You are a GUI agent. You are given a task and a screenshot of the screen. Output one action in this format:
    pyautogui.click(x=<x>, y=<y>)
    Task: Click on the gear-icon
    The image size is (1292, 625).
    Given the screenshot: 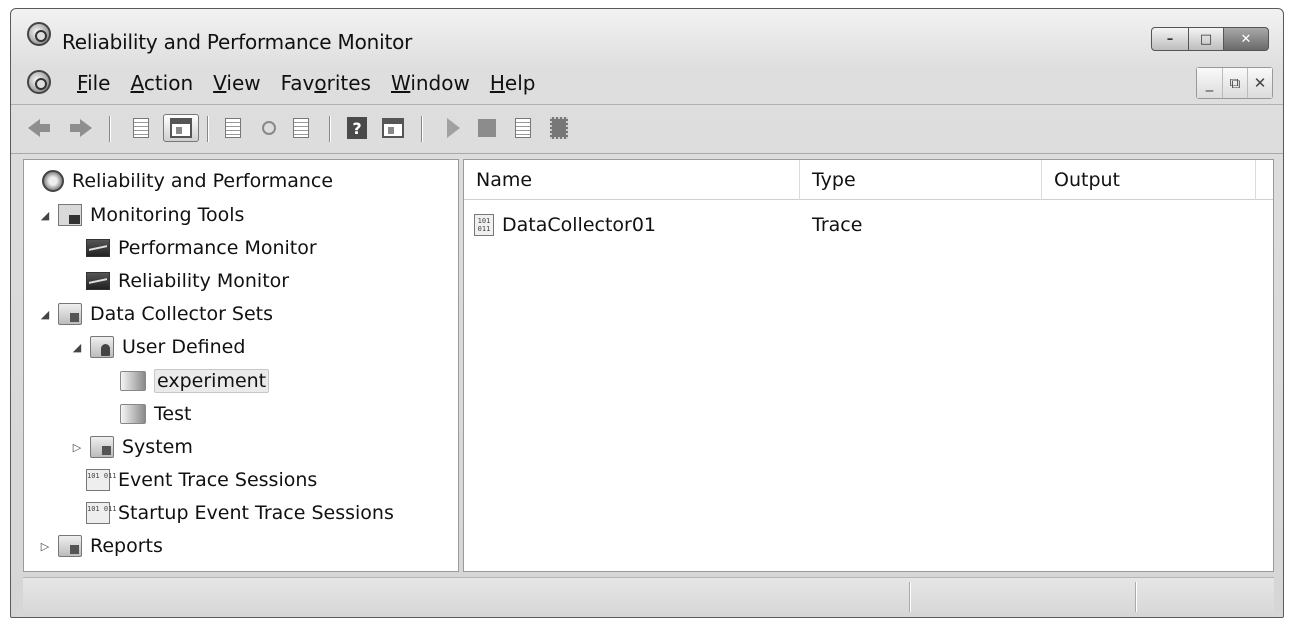 What is the action you would take?
    pyautogui.click(x=53, y=181)
    